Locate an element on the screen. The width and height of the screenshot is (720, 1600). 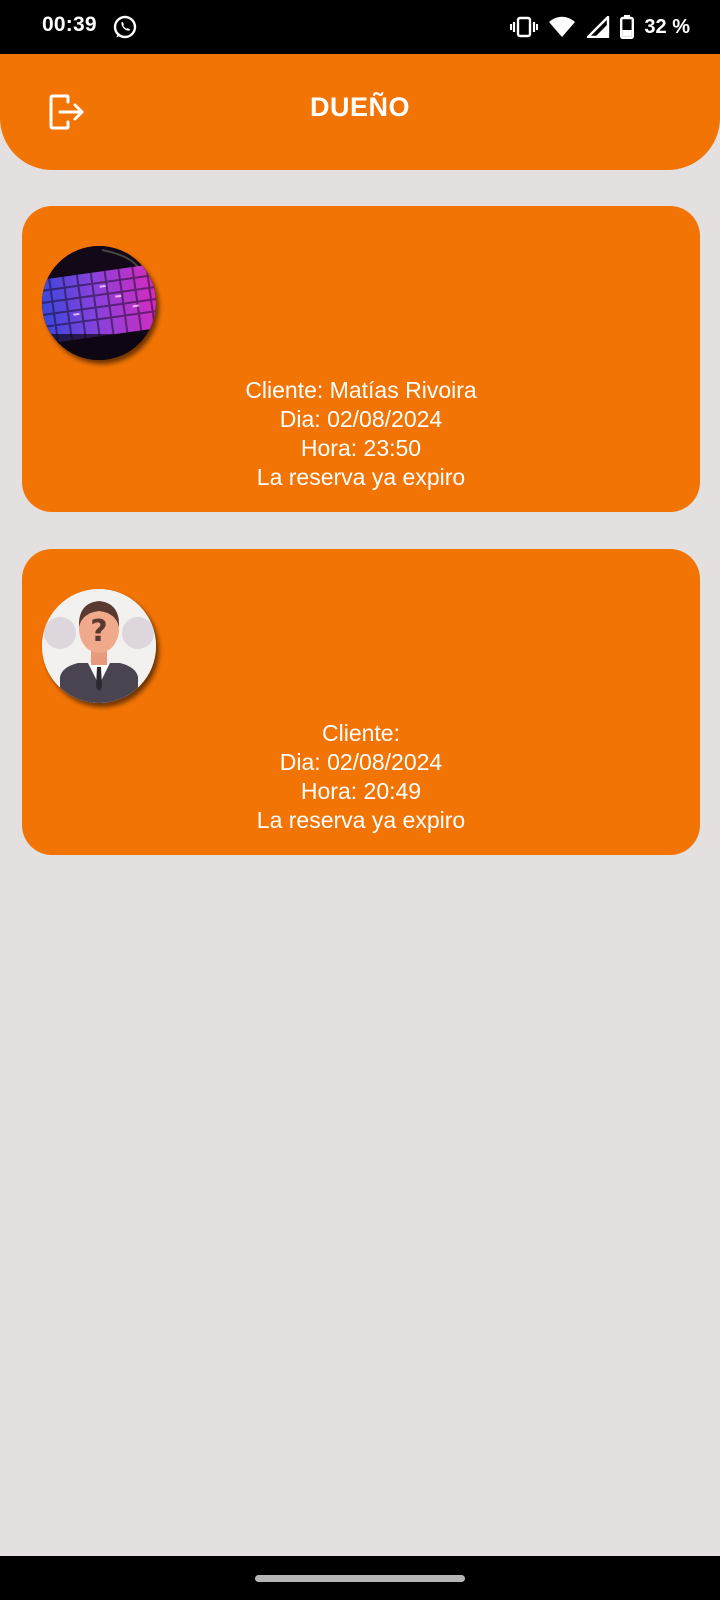
keyboard-photo-avatar is located at coordinates (99, 303).